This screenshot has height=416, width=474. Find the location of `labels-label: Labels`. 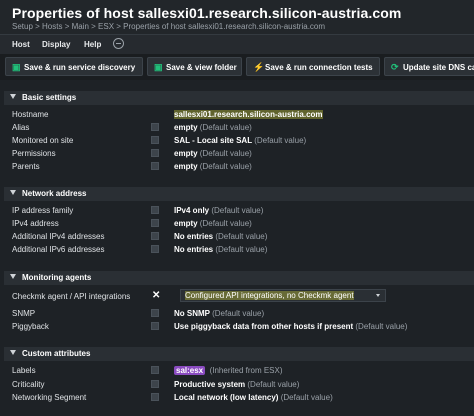

labels-label: Labels is located at coordinates (24, 370).